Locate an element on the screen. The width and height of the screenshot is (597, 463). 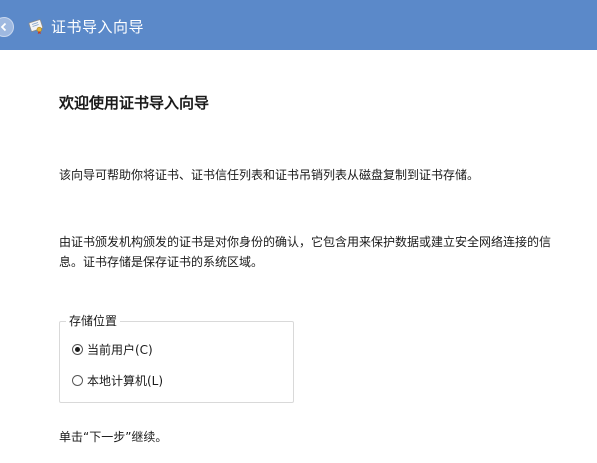
back-button is located at coordinates (7, 27).